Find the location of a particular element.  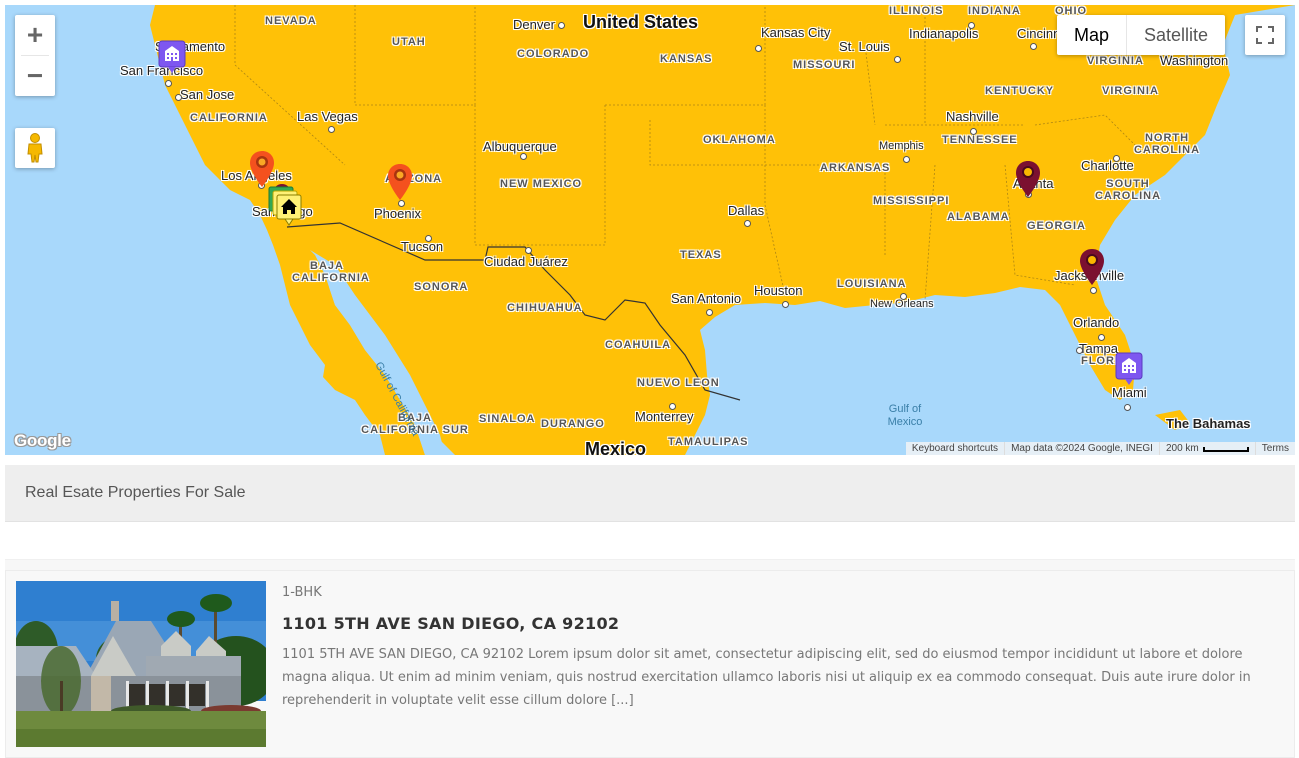

country-label: United States is located at coordinates (641, 22).